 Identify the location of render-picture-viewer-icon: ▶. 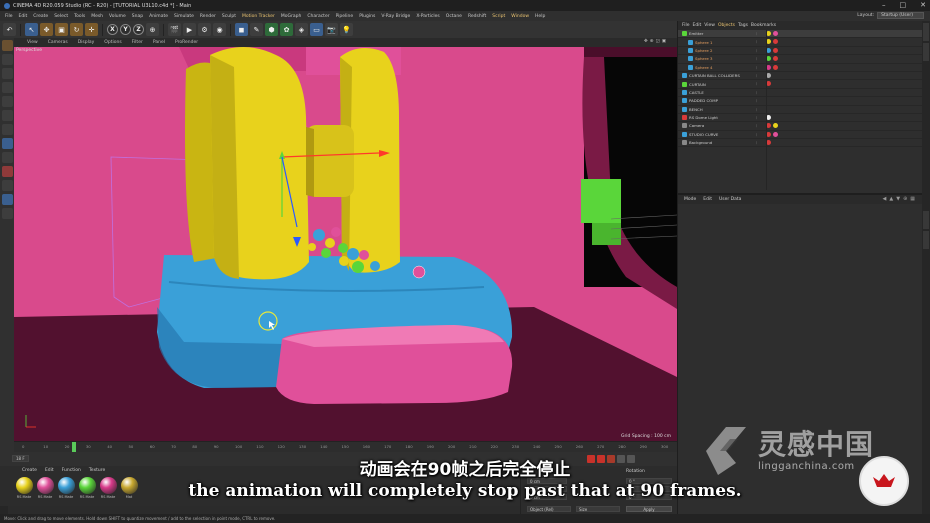
(189, 29).